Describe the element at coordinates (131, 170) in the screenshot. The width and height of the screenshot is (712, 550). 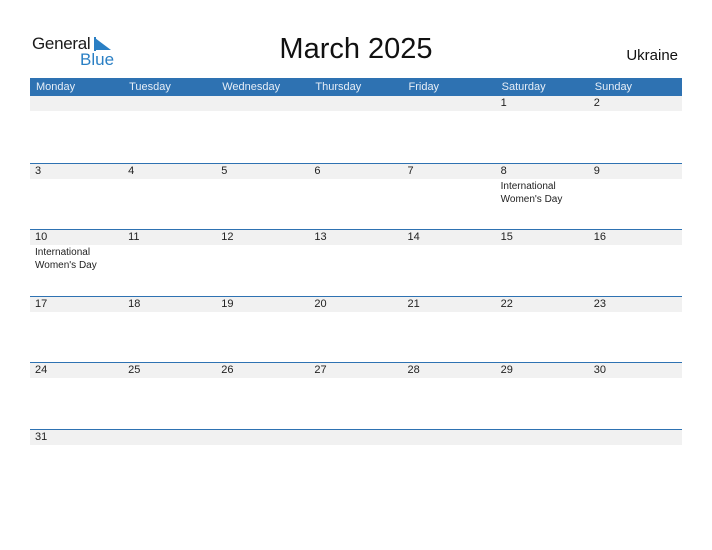
I see `day-number: 4` at that location.